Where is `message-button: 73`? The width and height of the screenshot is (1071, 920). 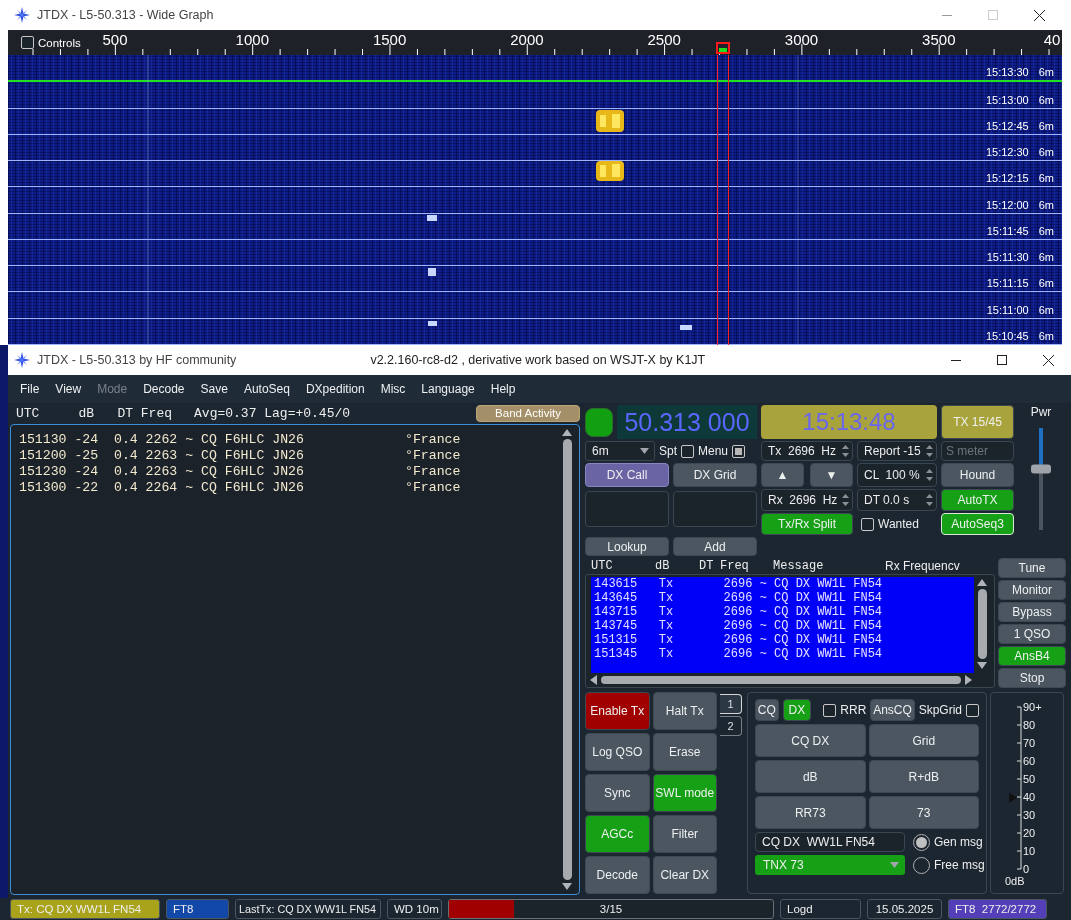
message-button: 73 is located at coordinates (923, 812).